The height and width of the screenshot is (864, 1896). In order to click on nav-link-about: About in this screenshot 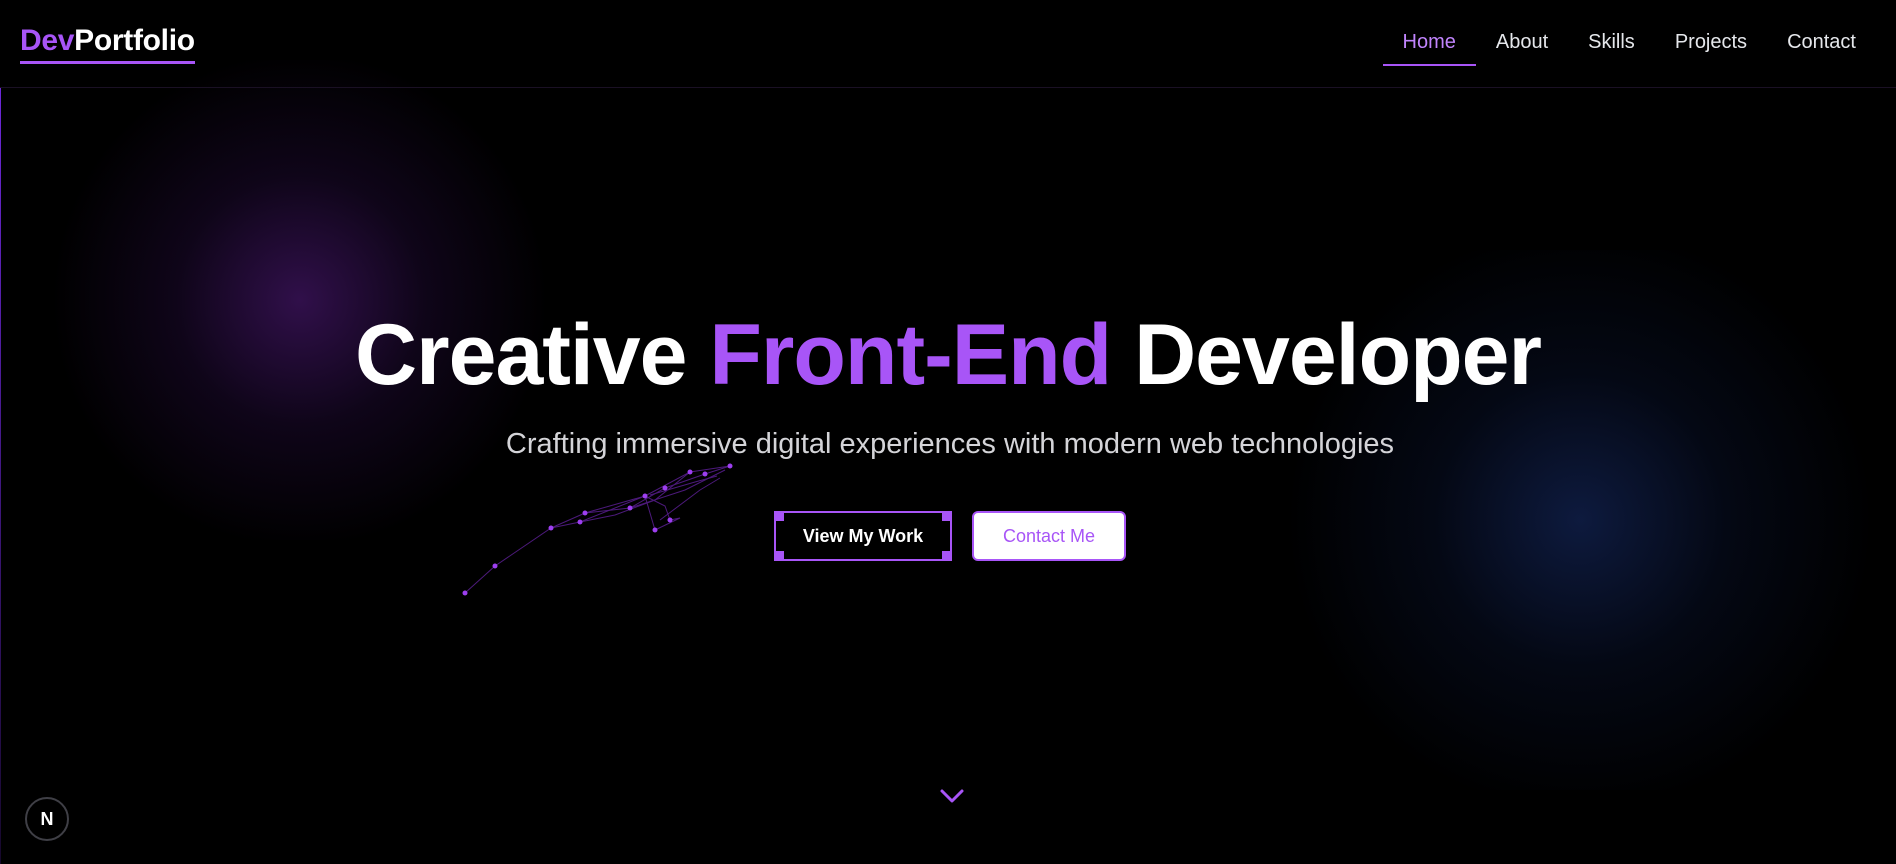, I will do `click(1522, 44)`.